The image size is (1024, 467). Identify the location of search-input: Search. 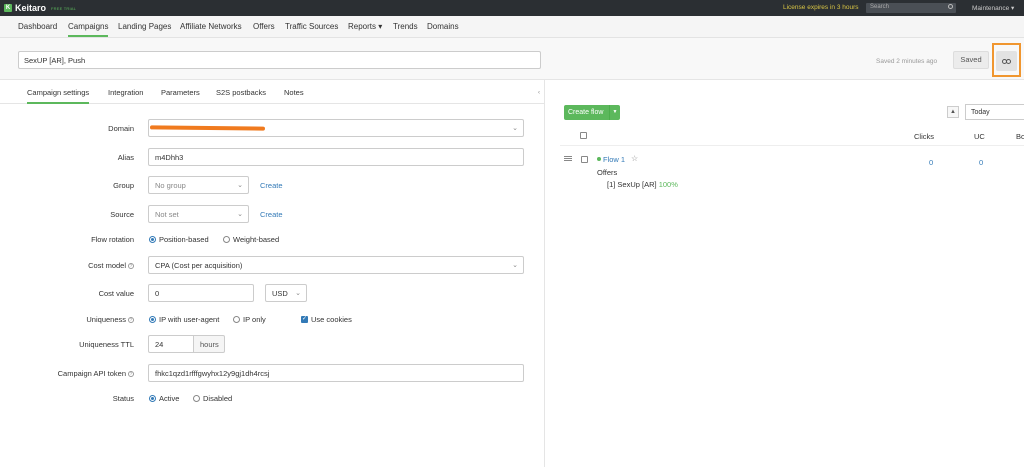
(911, 8).